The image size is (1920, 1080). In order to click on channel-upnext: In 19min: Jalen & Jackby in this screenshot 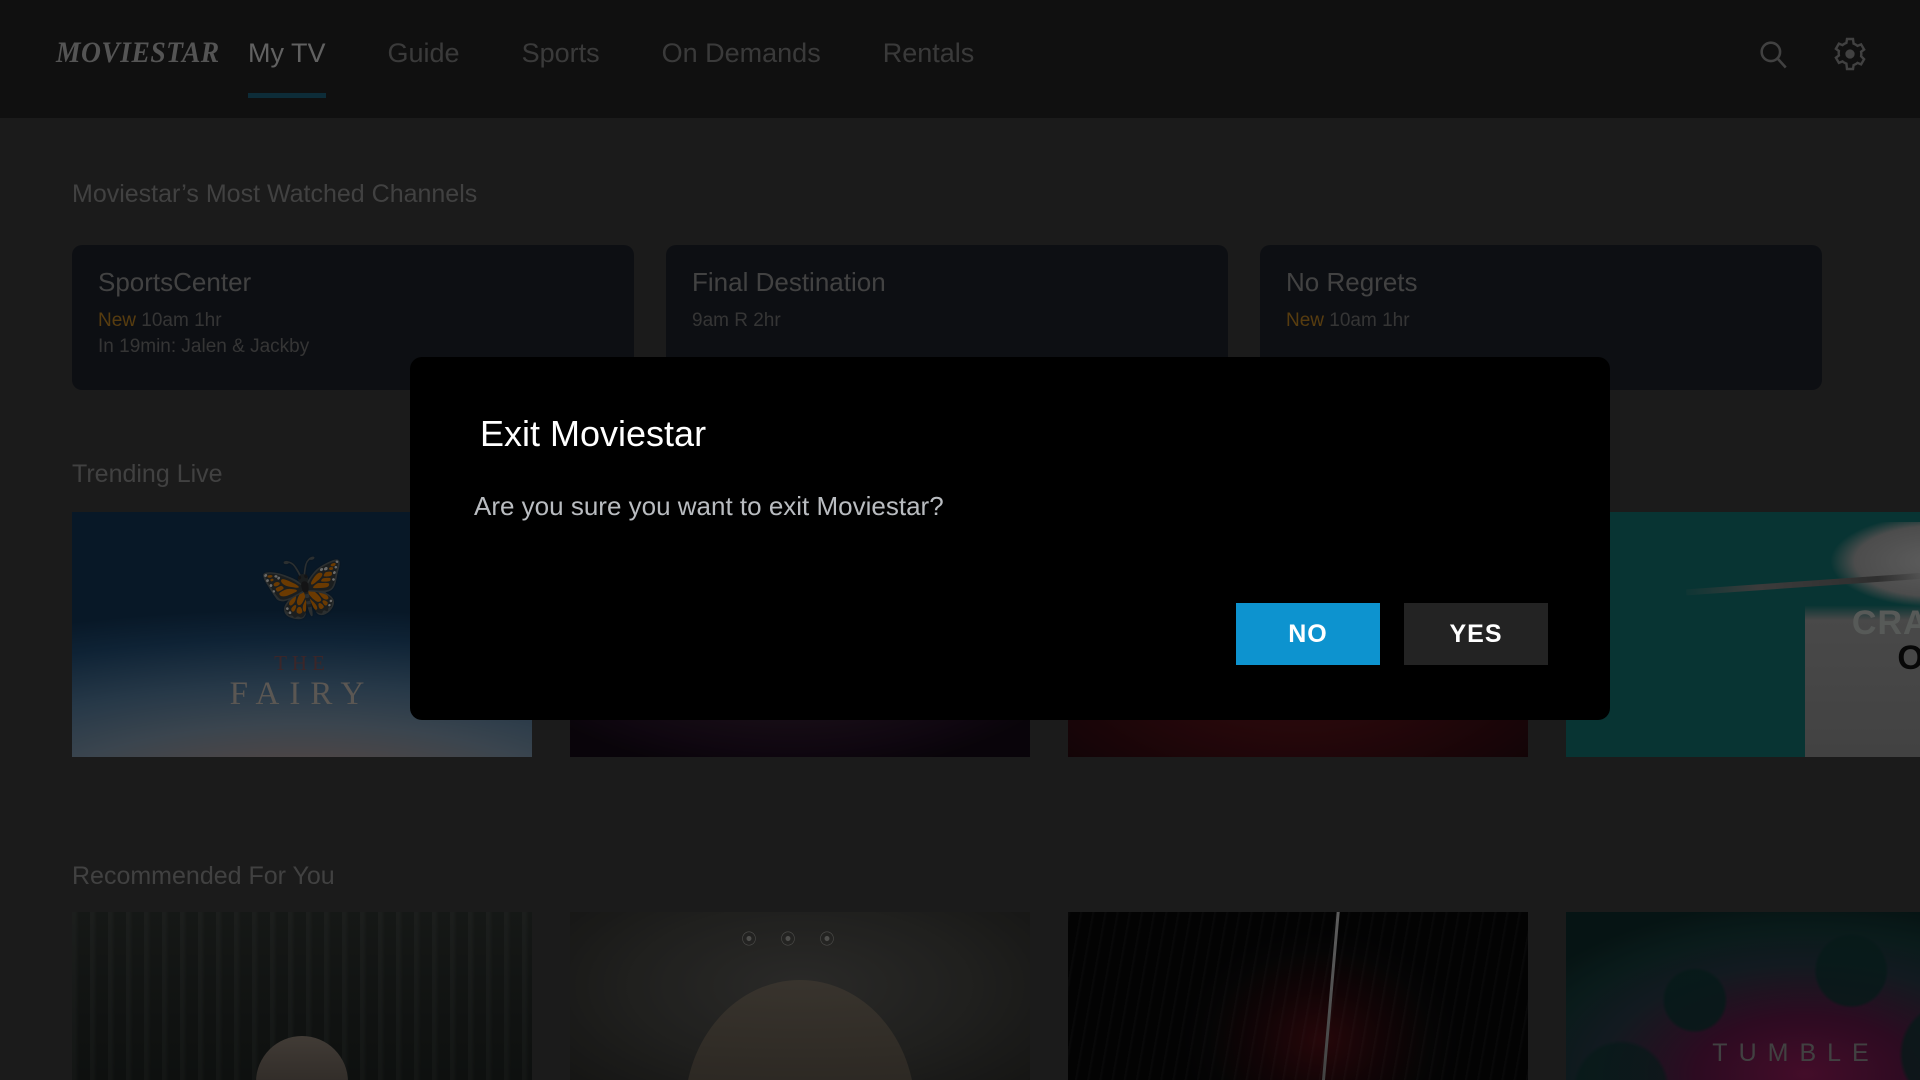, I will do `click(204, 346)`.